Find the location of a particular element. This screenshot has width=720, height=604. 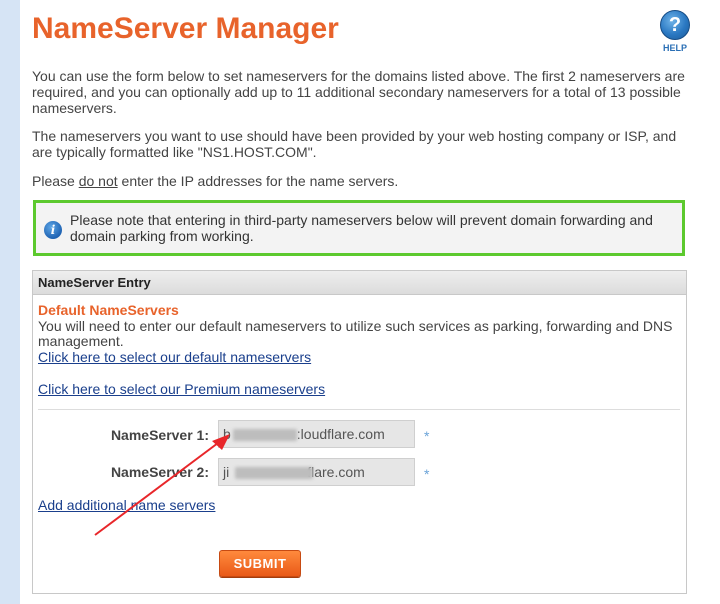

help-button: ? HELP is located at coordinates (675, 31).